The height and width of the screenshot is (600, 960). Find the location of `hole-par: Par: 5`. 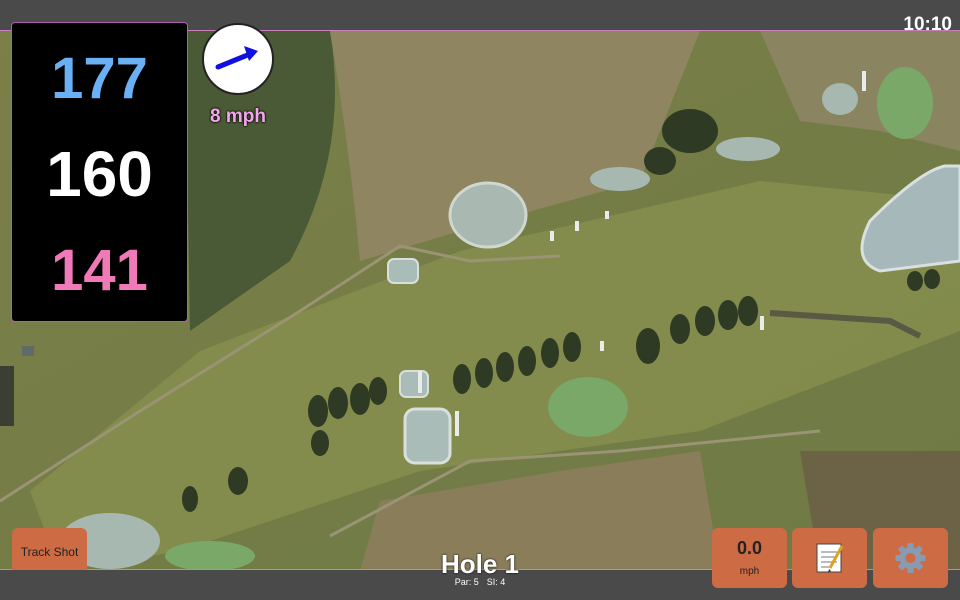

hole-par: Par: 5 is located at coordinates (466, 582).